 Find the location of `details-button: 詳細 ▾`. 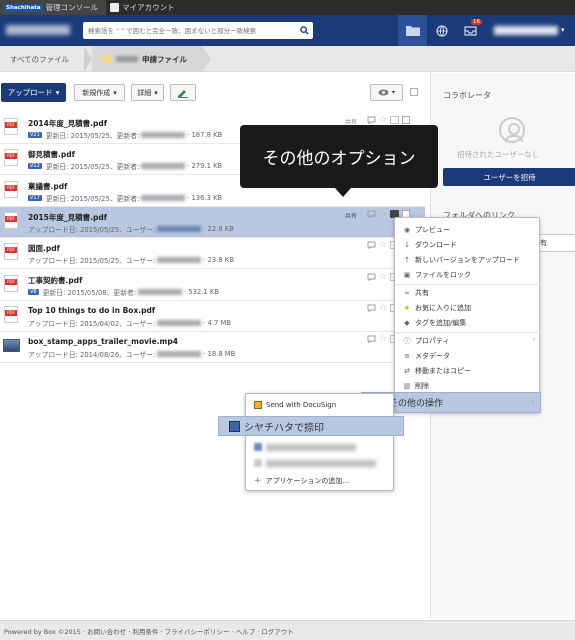

details-button: 詳細 ▾ is located at coordinates (147, 92).